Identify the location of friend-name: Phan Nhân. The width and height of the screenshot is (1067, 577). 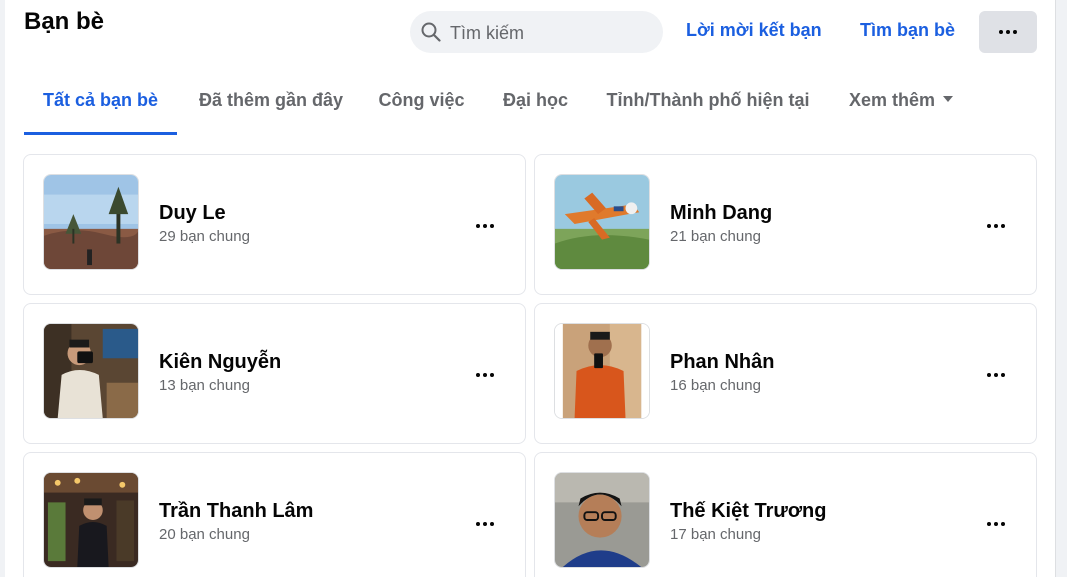
(722, 362).